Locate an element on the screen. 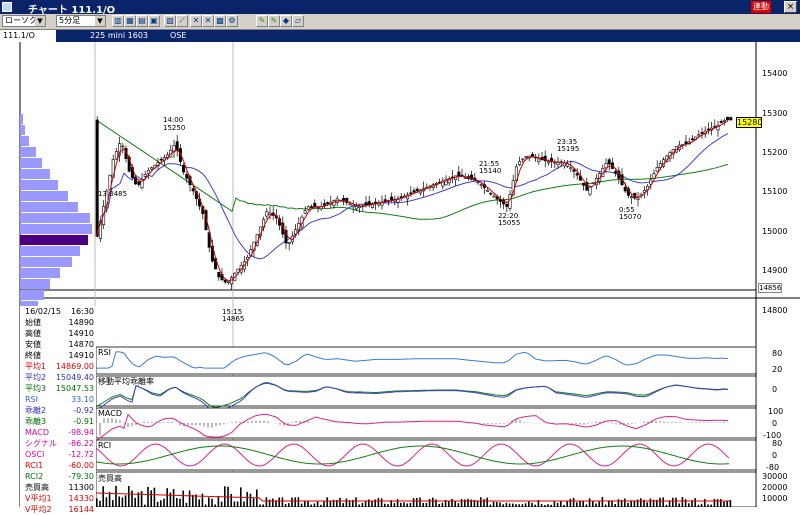 The height and width of the screenshot is (515, 800). info-label: シグナル is located at coordinates (41, 443).